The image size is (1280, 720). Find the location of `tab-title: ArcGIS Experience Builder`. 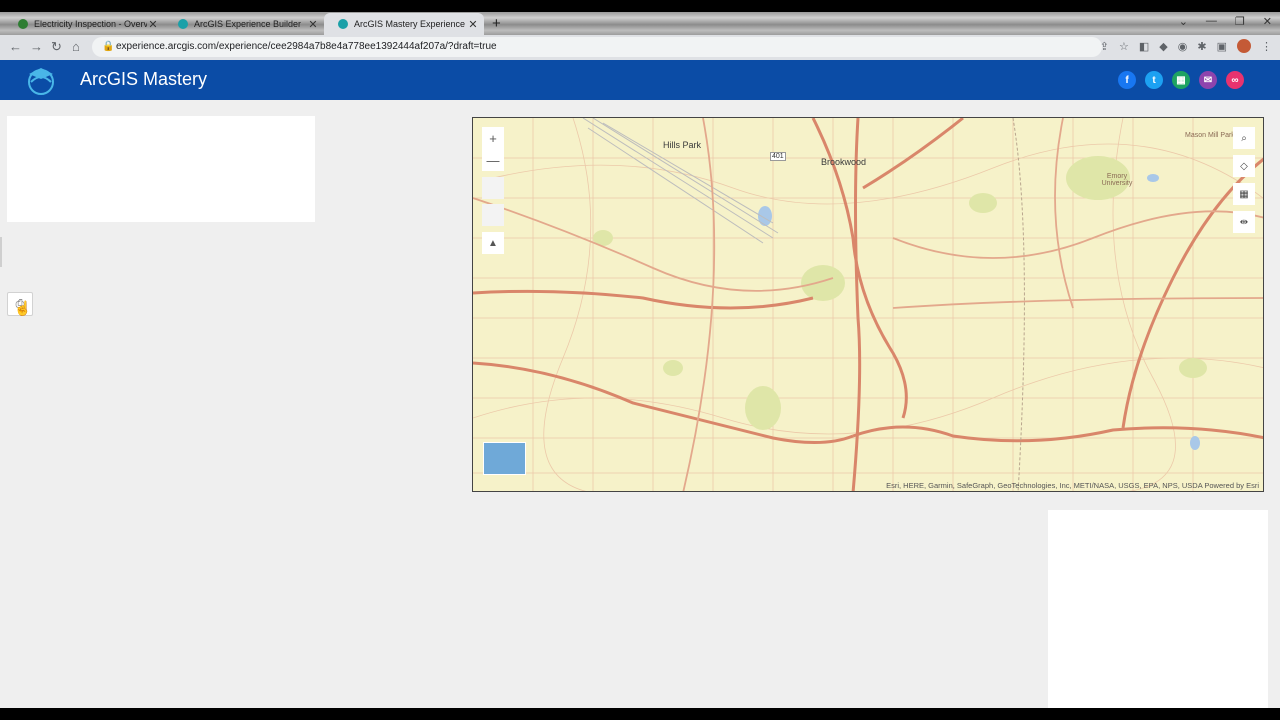

tab-title: ArcGIS Experience Builder is located at coordinates (248, 24).